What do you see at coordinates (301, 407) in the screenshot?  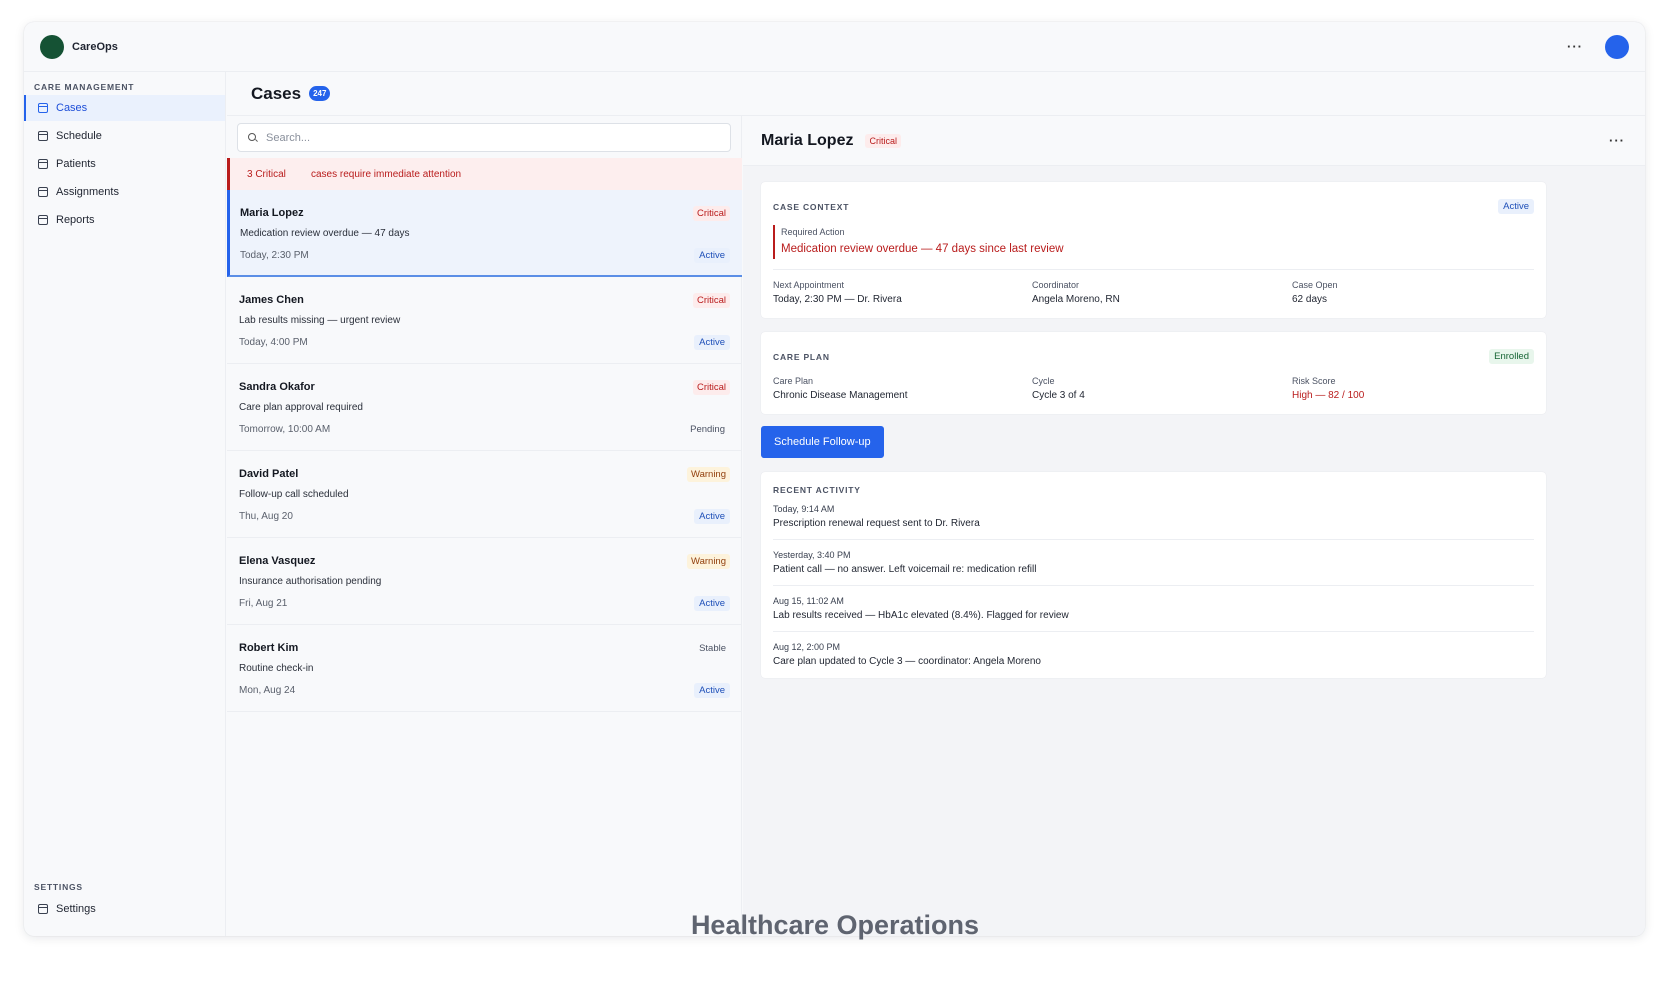 I see `case-description: Care plan approval required` at bounding box center [301, 407].